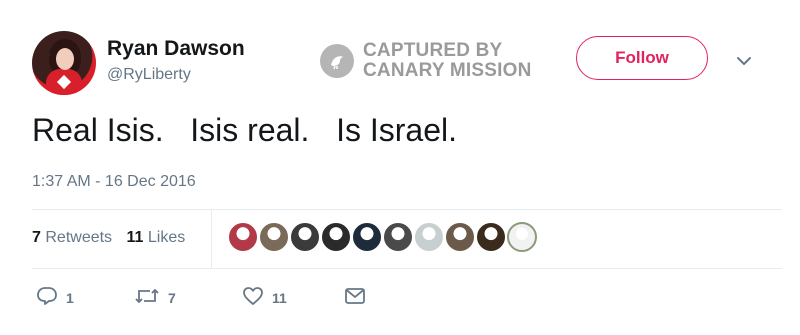  Describe the element at coordinates (407, 268) in the screenshot. I see `divider-bottom` at that location.